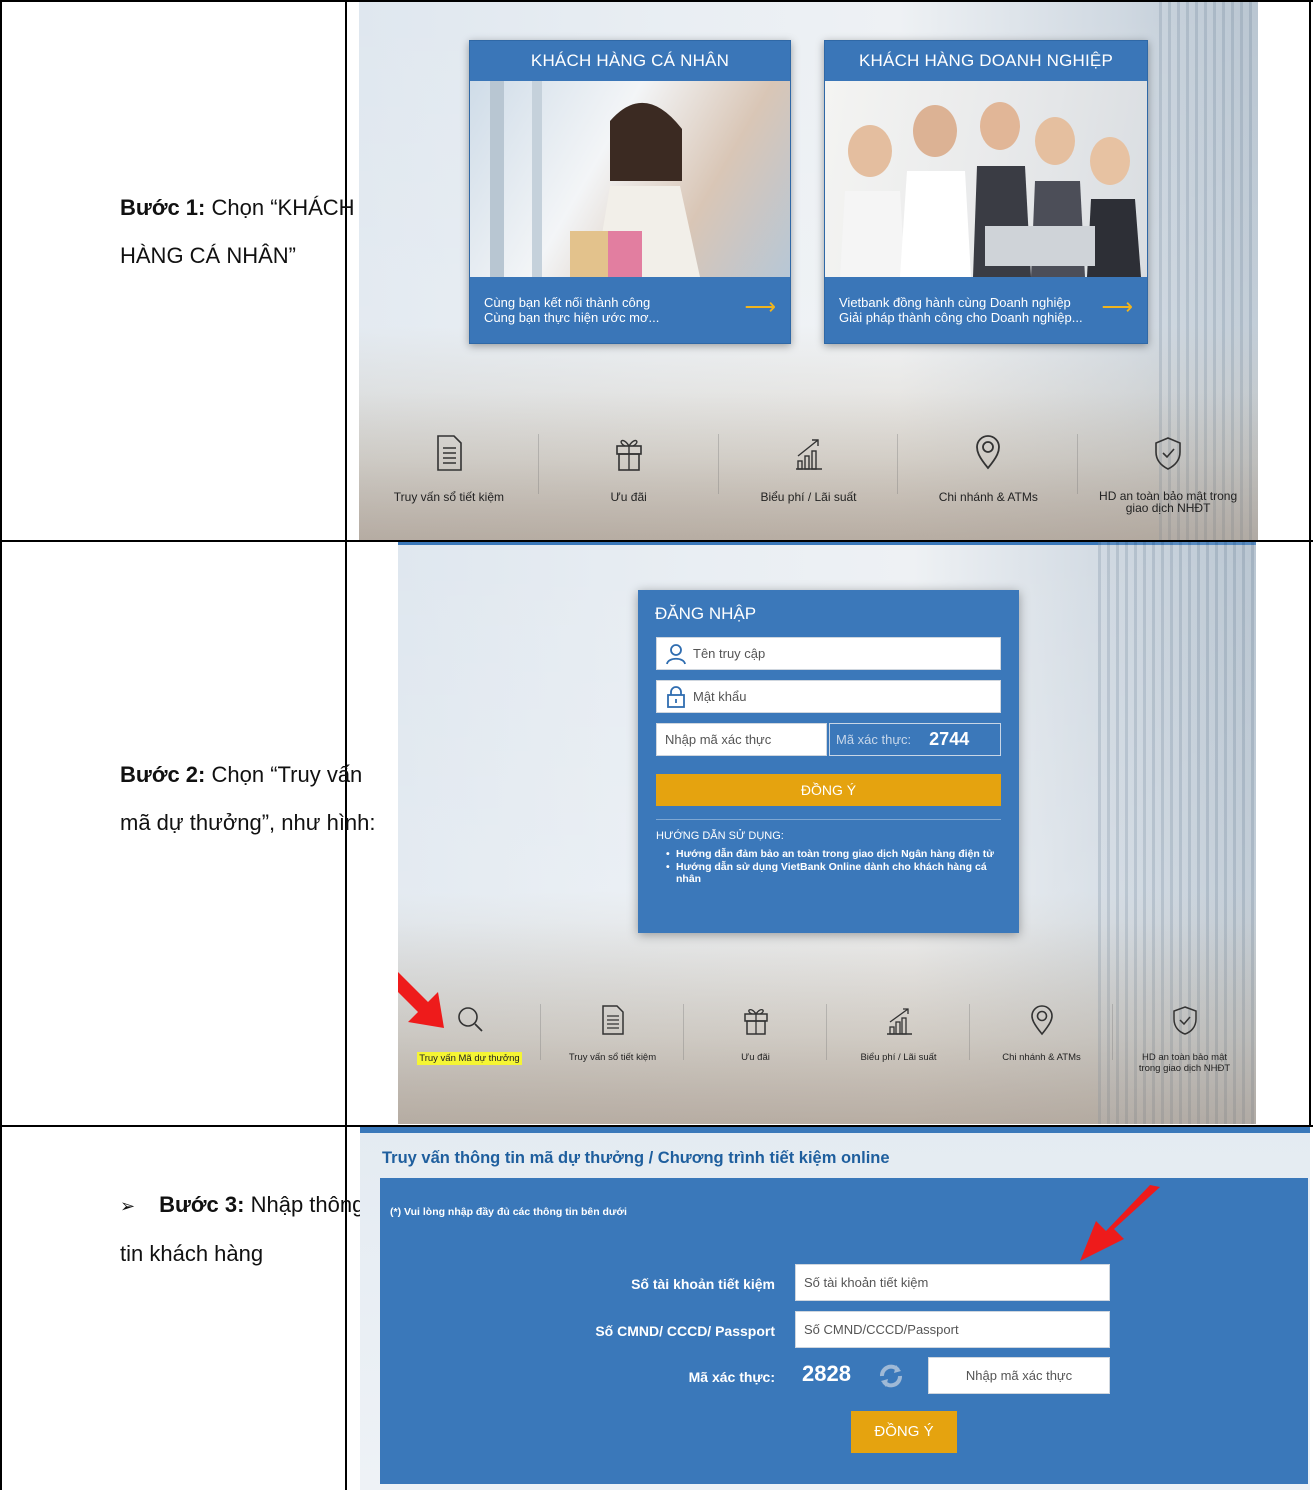  I want to click on business-team-illustration, so click(990, 189).